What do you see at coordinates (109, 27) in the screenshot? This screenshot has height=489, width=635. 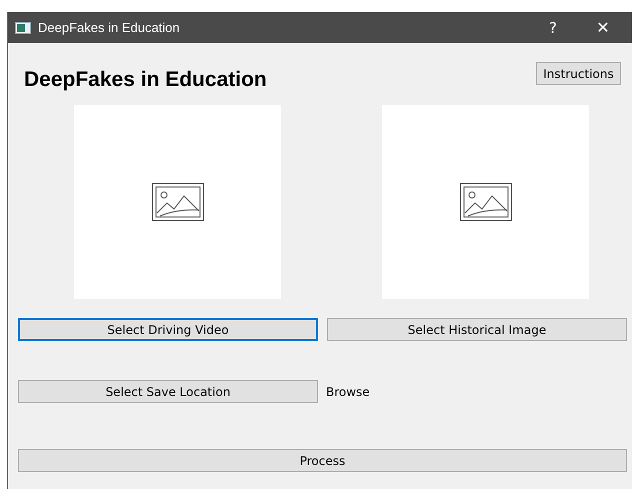 I see `window-title: DeepFakes in Education` at bounding box center [109, 27].